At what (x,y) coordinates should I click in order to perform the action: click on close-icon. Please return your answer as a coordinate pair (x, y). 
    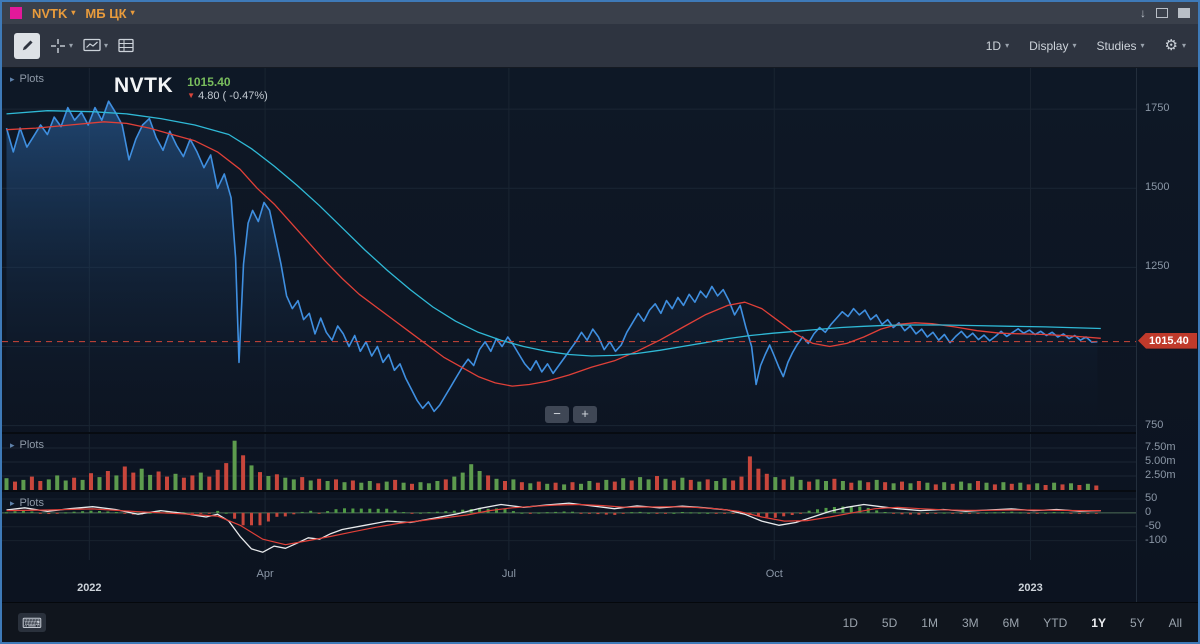
    Looking at the image, I should click on (1184, 13).